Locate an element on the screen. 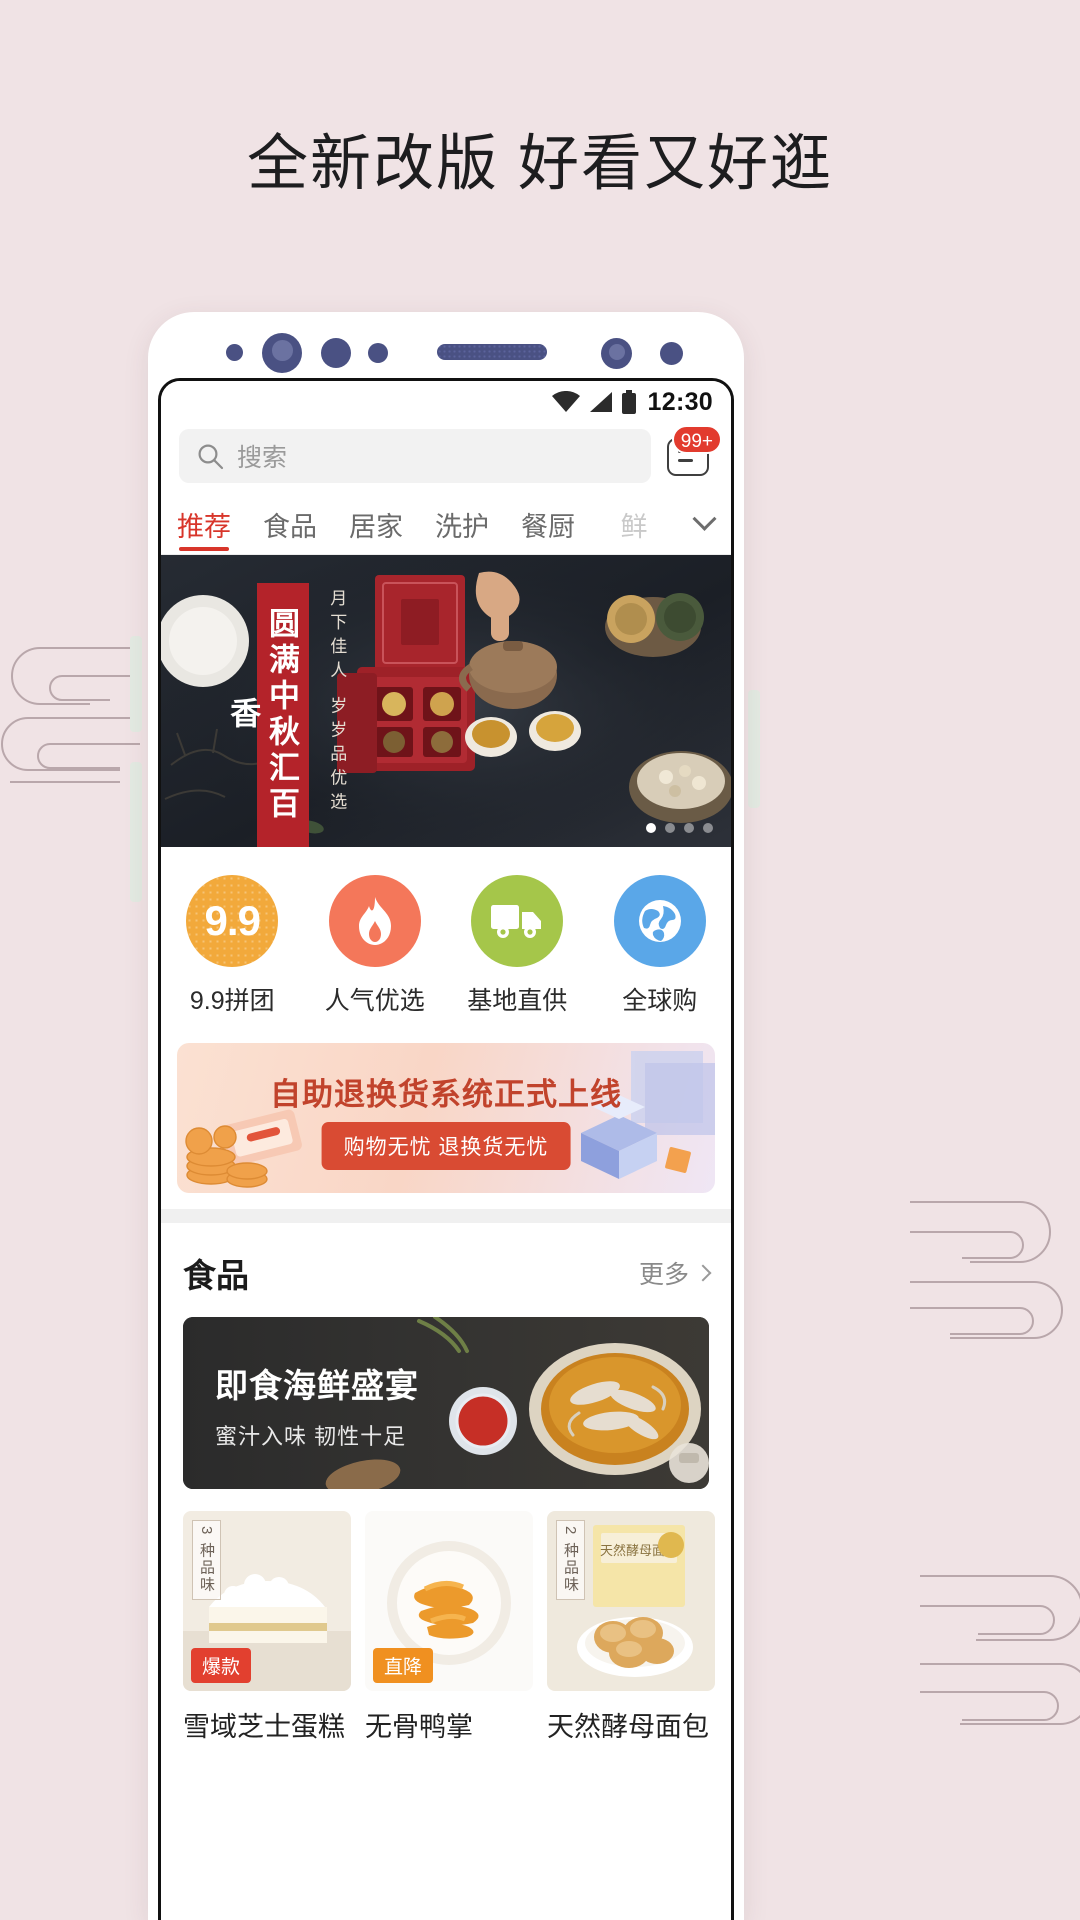 The width and height of the screenshot is (1080, 1920). search-input: 搜索 is located at coordinates (415, 456).